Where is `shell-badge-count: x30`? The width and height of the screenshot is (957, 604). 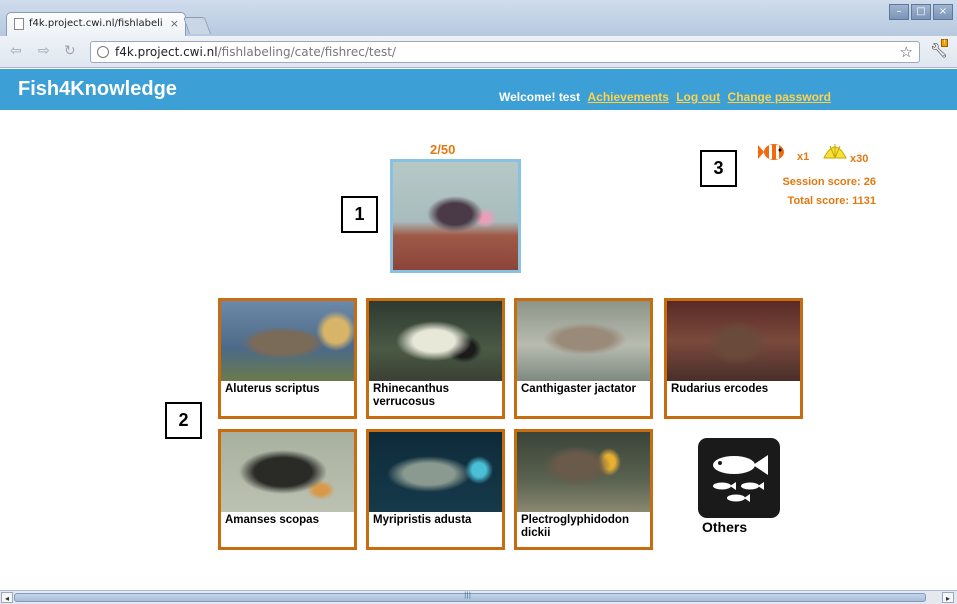 shell-badge-count: x30 is located at coordinates (859, 159).